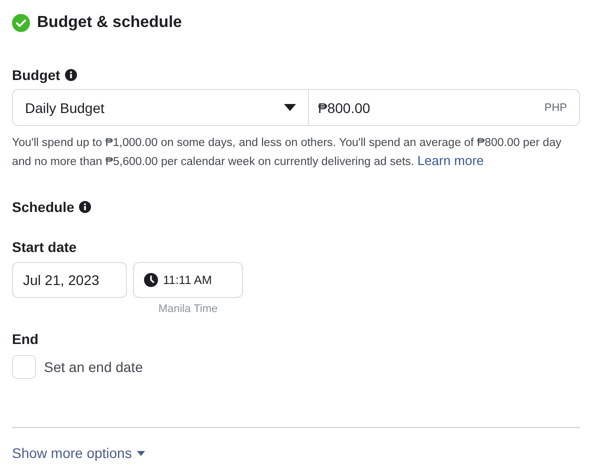 The width and height of the screenshot is (591, 475). Describe the element at coordinates (109, 23) in the screenshot. I see `section-title: Budget & schedule` at that location.